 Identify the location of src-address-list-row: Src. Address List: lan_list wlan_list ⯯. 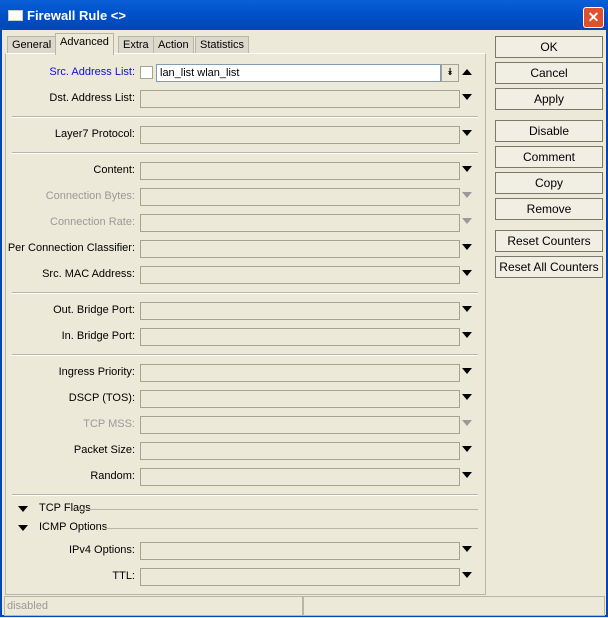
(246, 73).